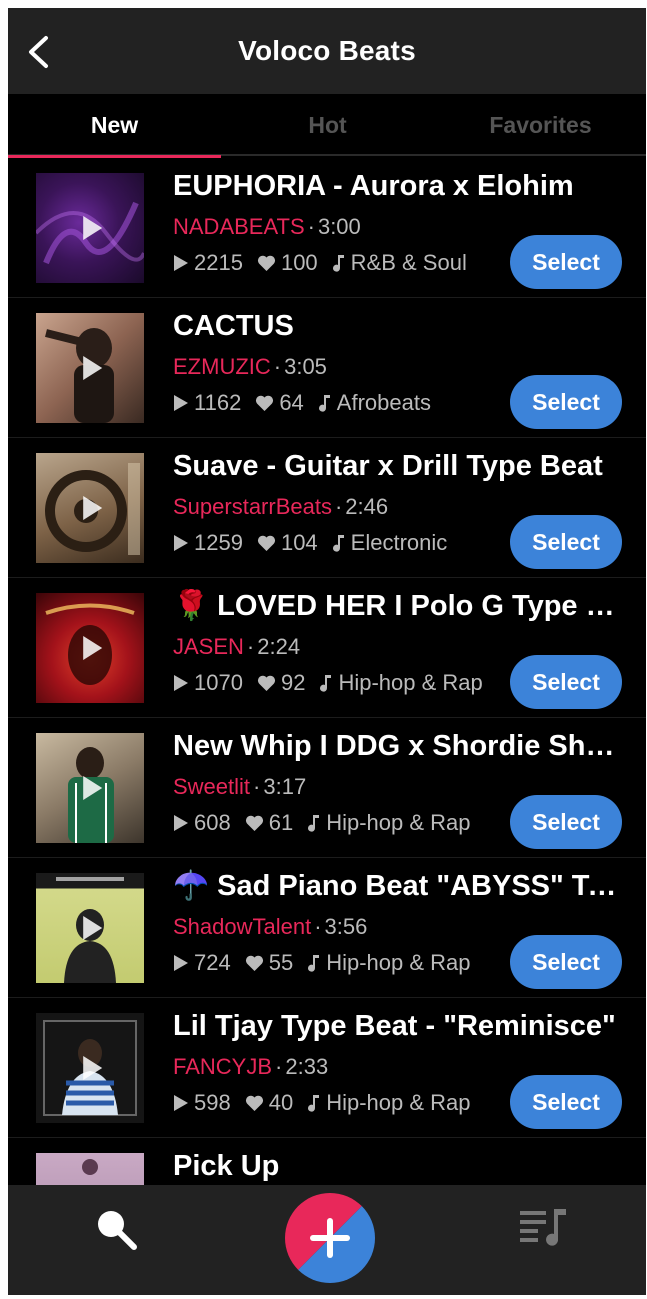 Image resolution: width=647 pixels, height=1299 pixels. I want to click on back-button, so click(38, 52).